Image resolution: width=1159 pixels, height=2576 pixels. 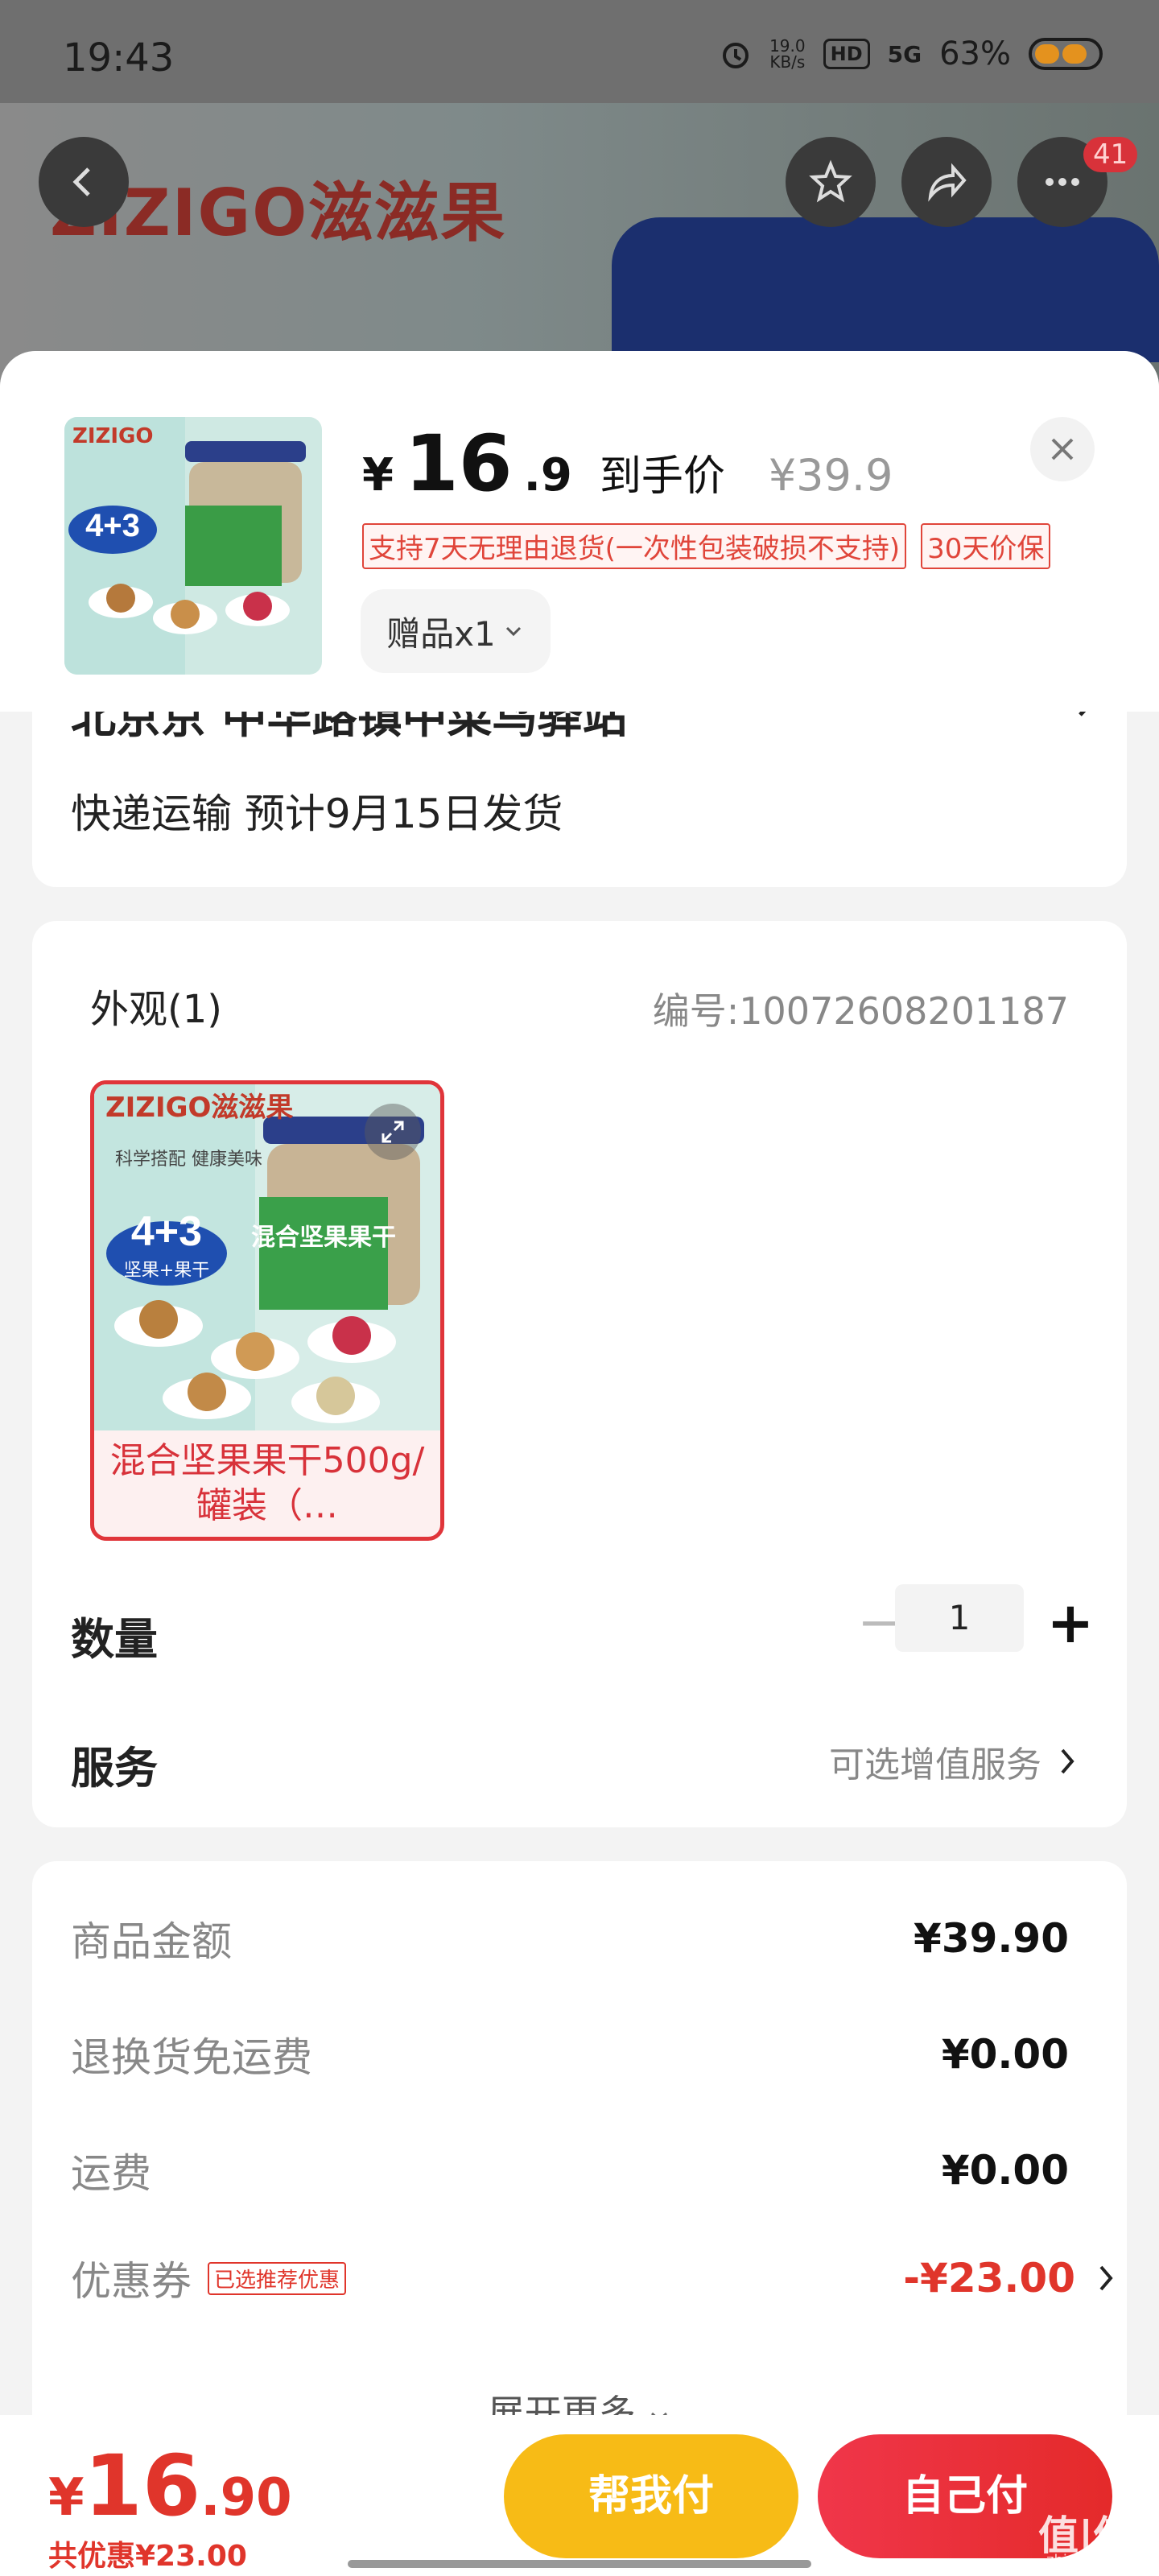 I want to click on watermark-url: zhizhizhi.com, so click(x=1095, y=2560).